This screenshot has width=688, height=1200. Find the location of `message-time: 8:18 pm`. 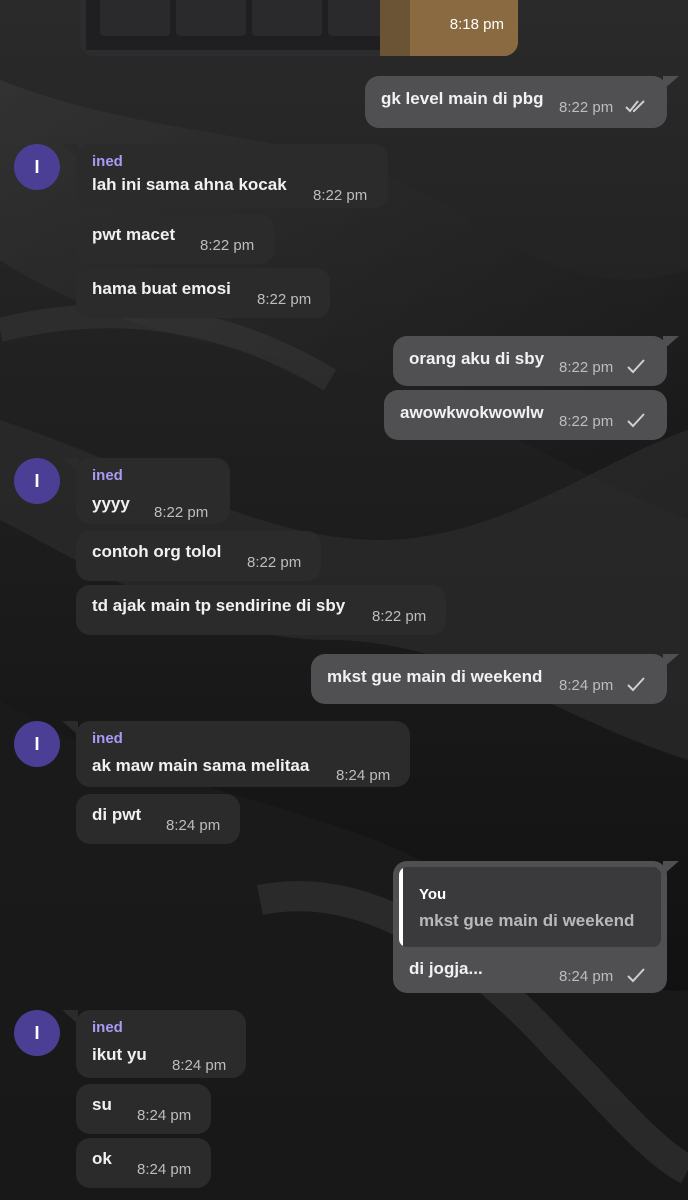

message-time: 8:18 pm is located at coordinates (476, 24).